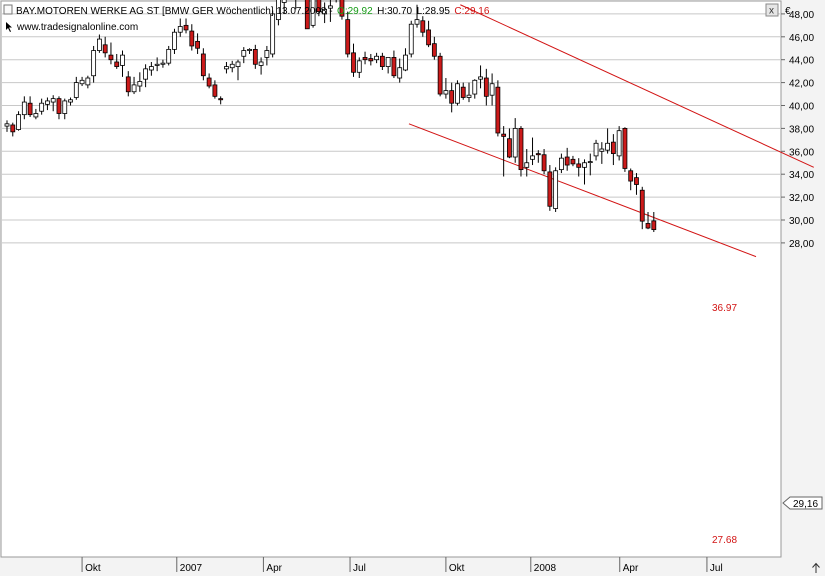  What do you see at coordinates (77, 27) in the screenshot?
I see `source-url: www.tradesignalonline.com` at bounding box center [77, 27].